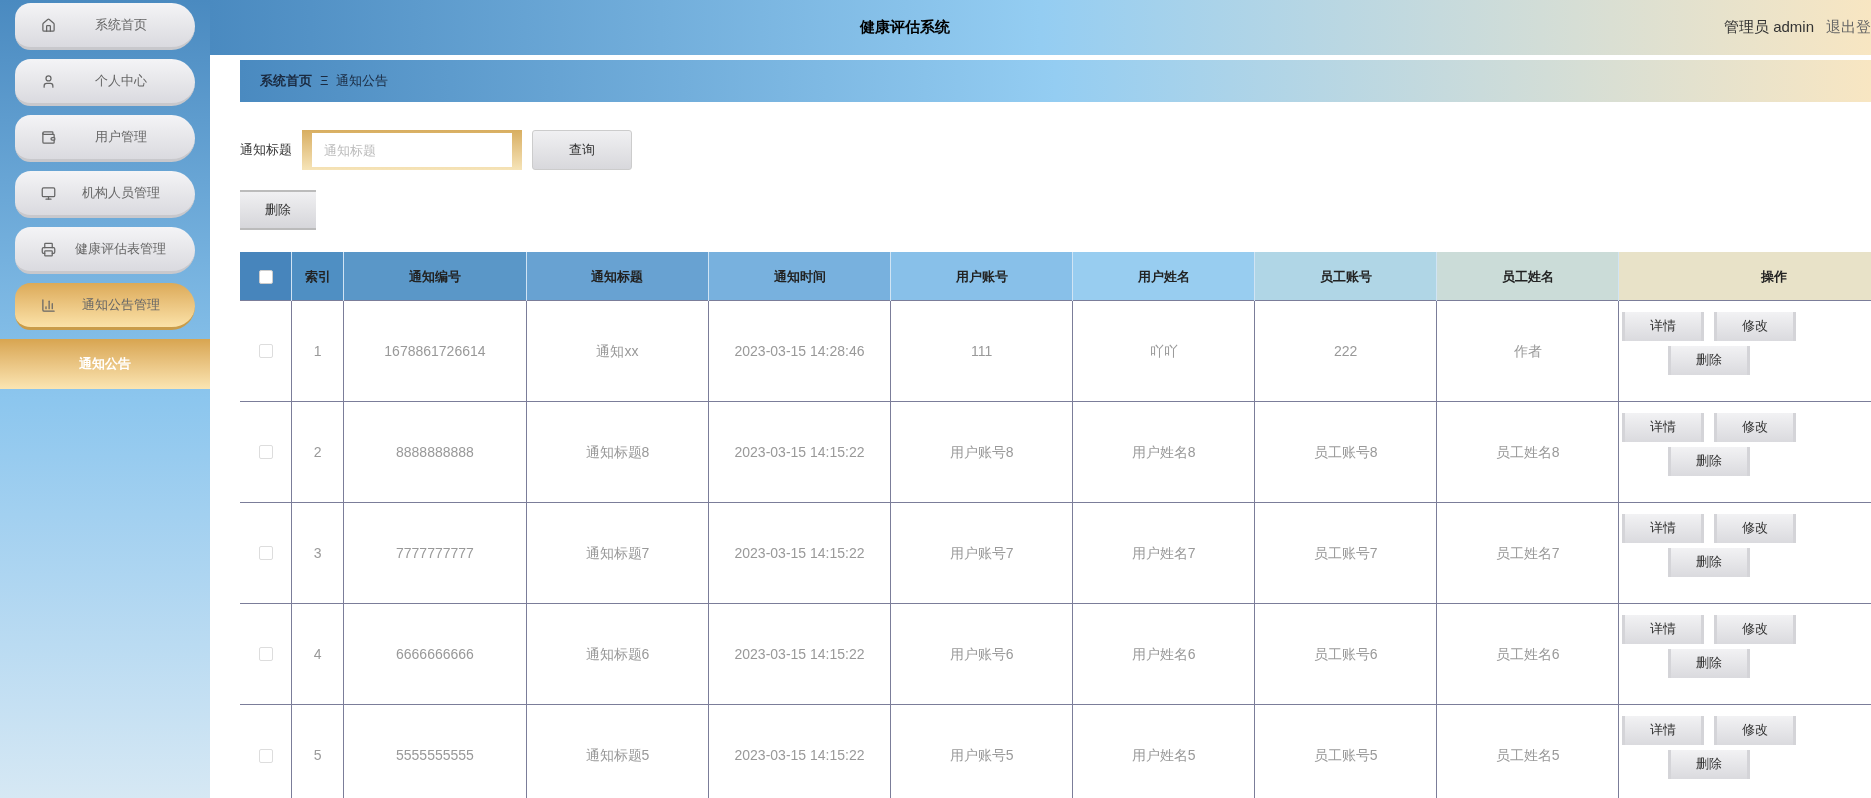 This screenshot has height=798, width=1871. What do you see at coordinates (617, 350) in the screenshot?
I see `table-cell: 通知xx` at bounding box center [617, 350].